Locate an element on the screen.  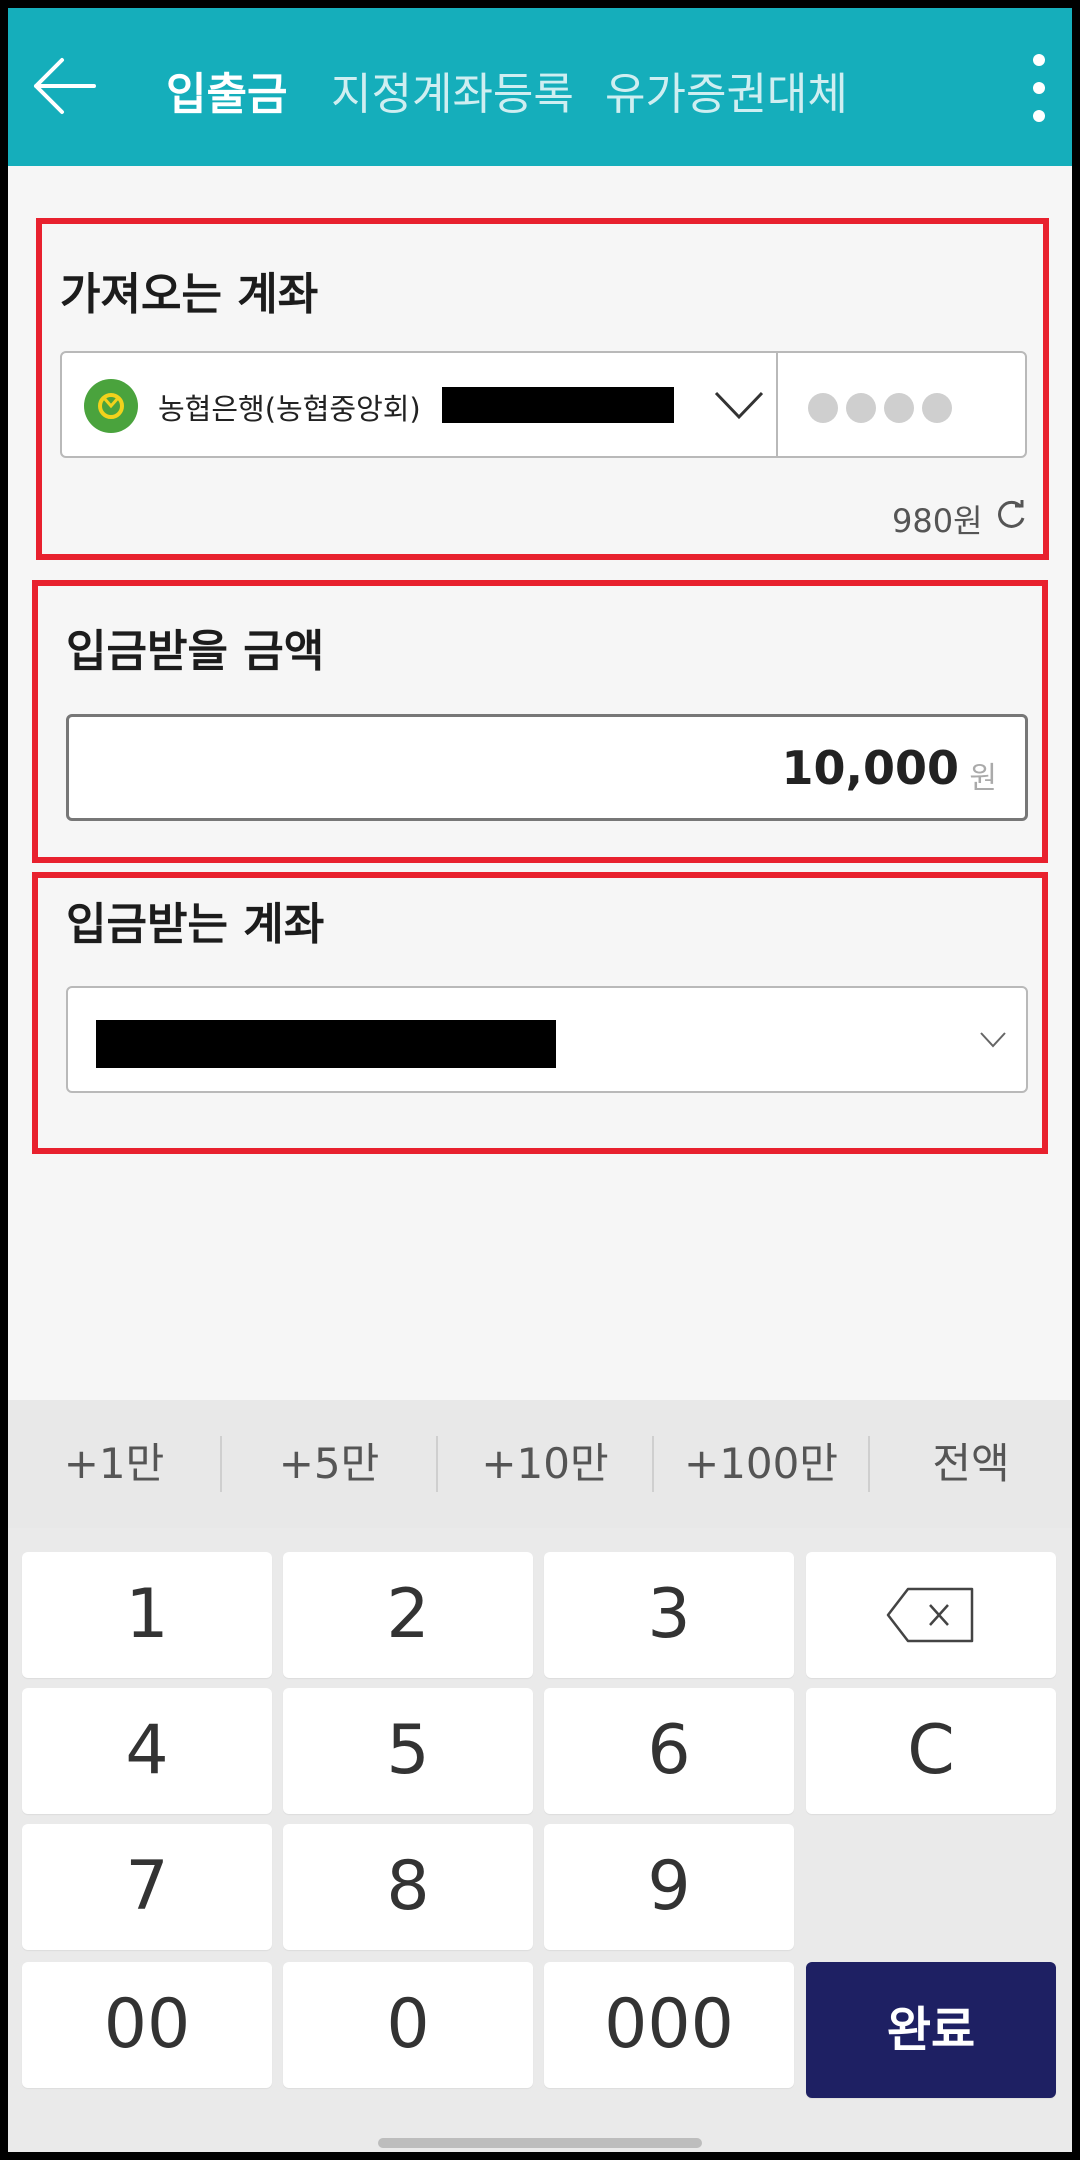
backspace-key is located at coordinates (931, 1615).